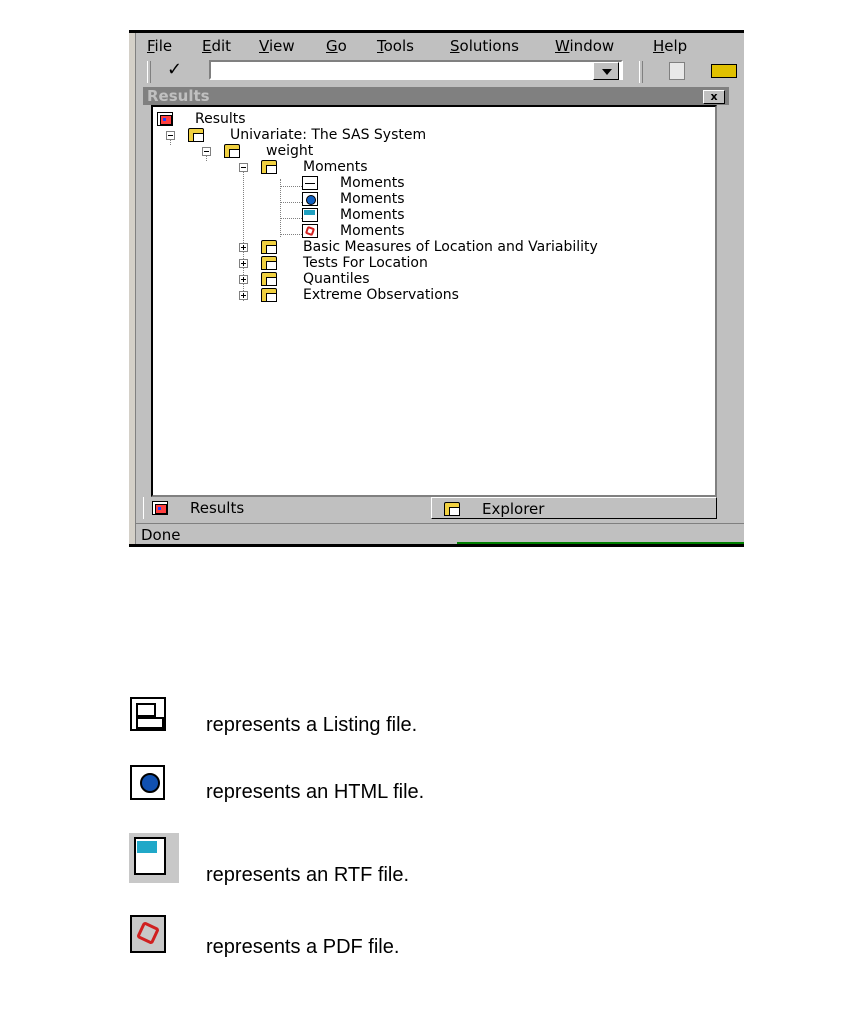  What do you see at coordinates (312, 725) in the screenshot?
I see `legend-listing-text: represents a Listing file.` at bounding box center [312, 725].